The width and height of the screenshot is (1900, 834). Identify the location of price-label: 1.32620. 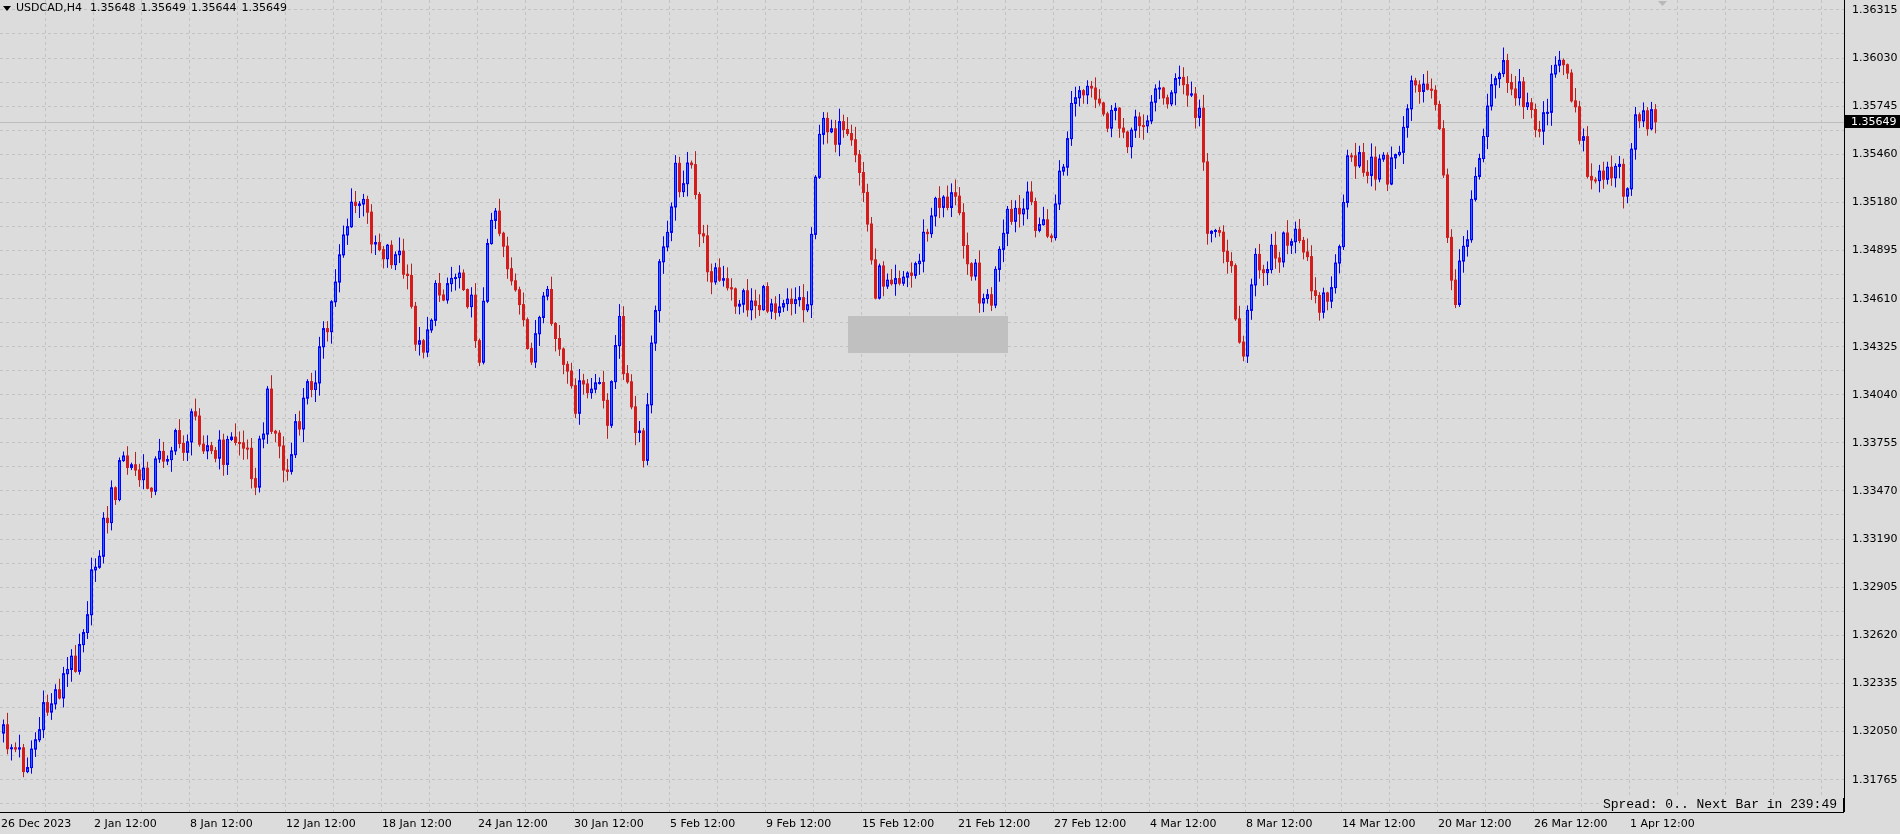
(1875, 635).